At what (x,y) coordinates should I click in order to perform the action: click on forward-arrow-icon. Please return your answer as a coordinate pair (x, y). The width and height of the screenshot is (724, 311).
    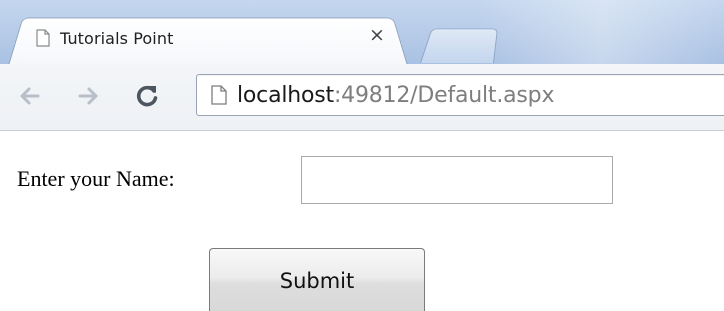
    Looking at the image, I should click on (89, 96).